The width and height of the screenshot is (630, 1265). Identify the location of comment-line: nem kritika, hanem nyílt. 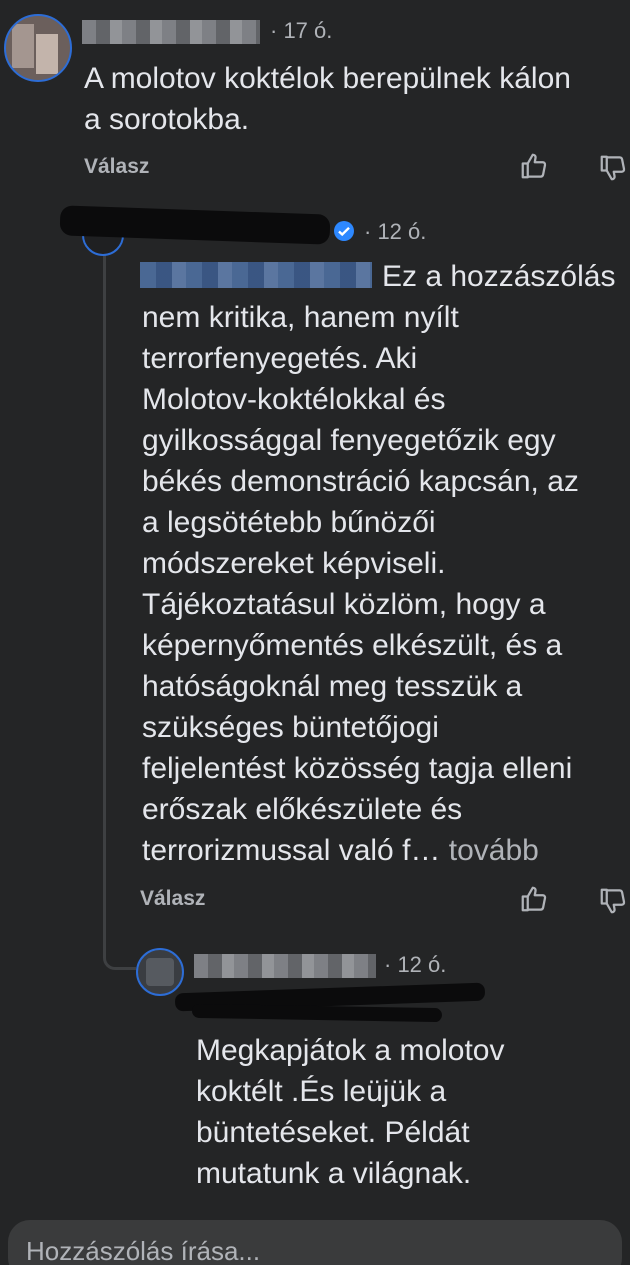
(300, 317).